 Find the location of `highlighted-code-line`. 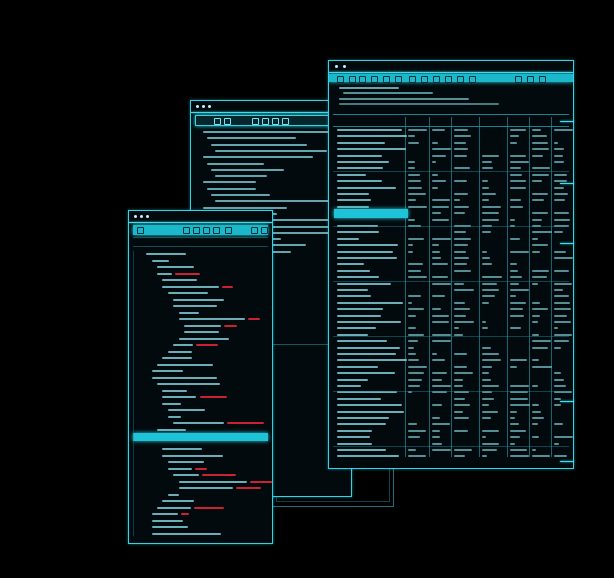

highlighted-code-line is located at coordinates (200, 437).